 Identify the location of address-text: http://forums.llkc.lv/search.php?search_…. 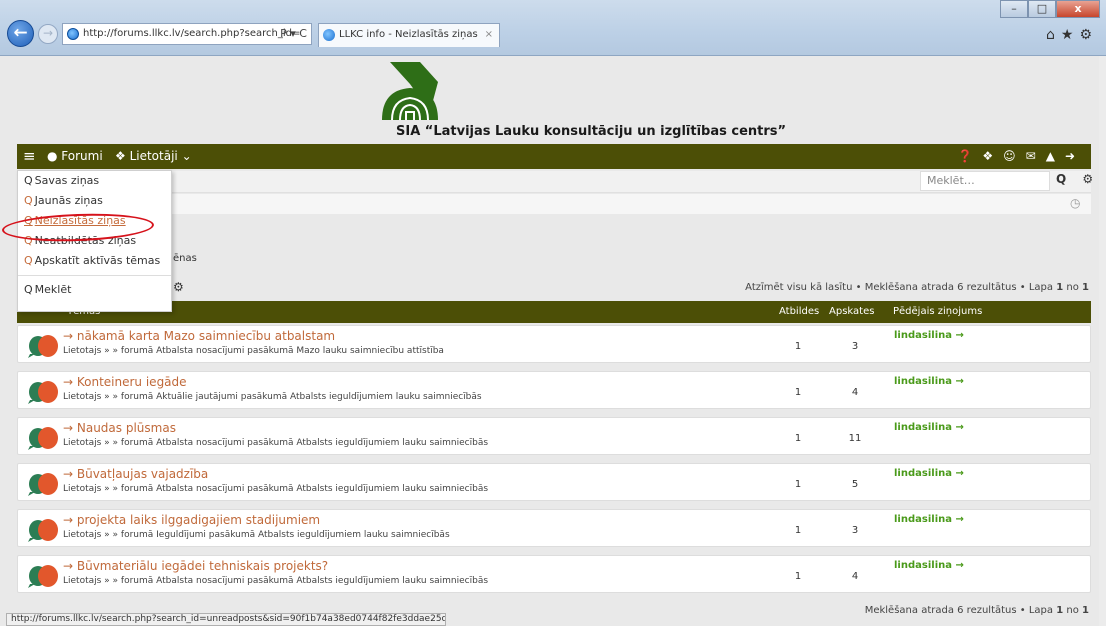
(192, 33).